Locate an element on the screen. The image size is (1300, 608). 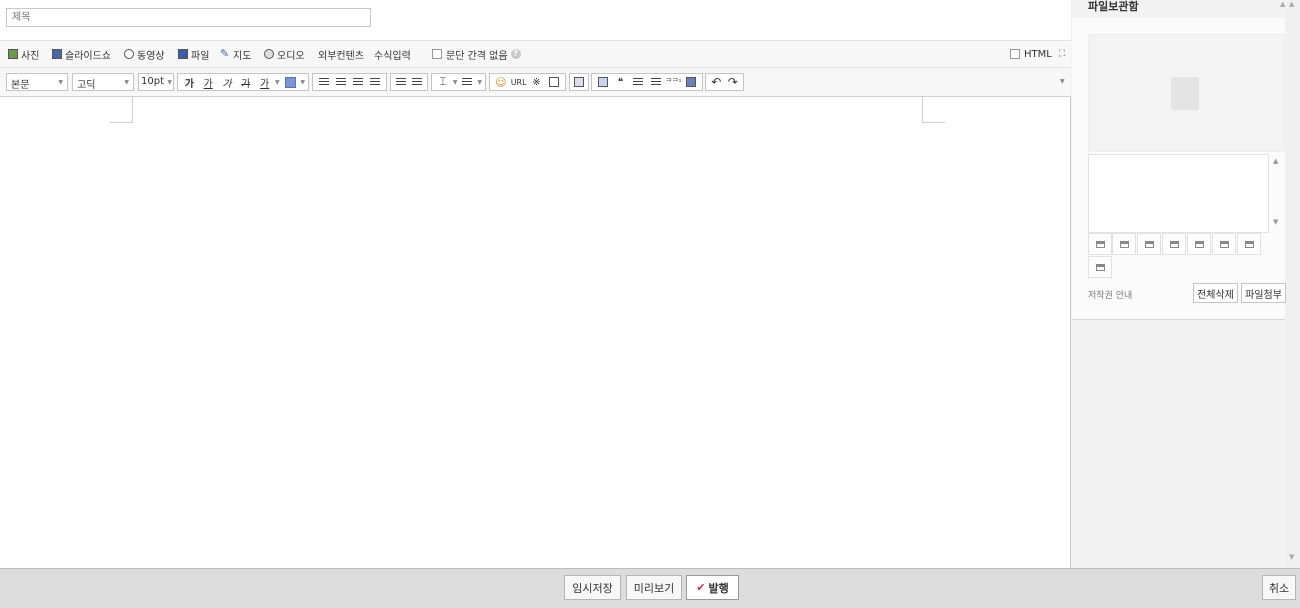
place-full-button is located at coordinates (1249, 244).